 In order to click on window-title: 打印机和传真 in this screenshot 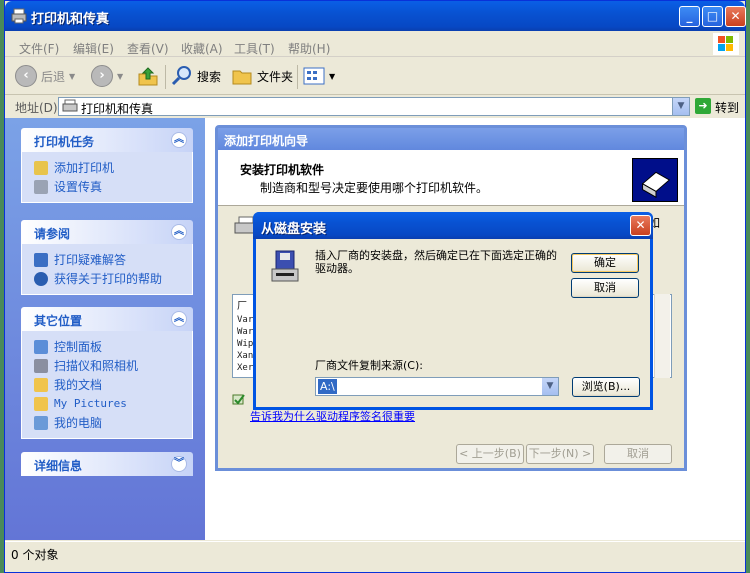, I will do `click(70, 19)`.